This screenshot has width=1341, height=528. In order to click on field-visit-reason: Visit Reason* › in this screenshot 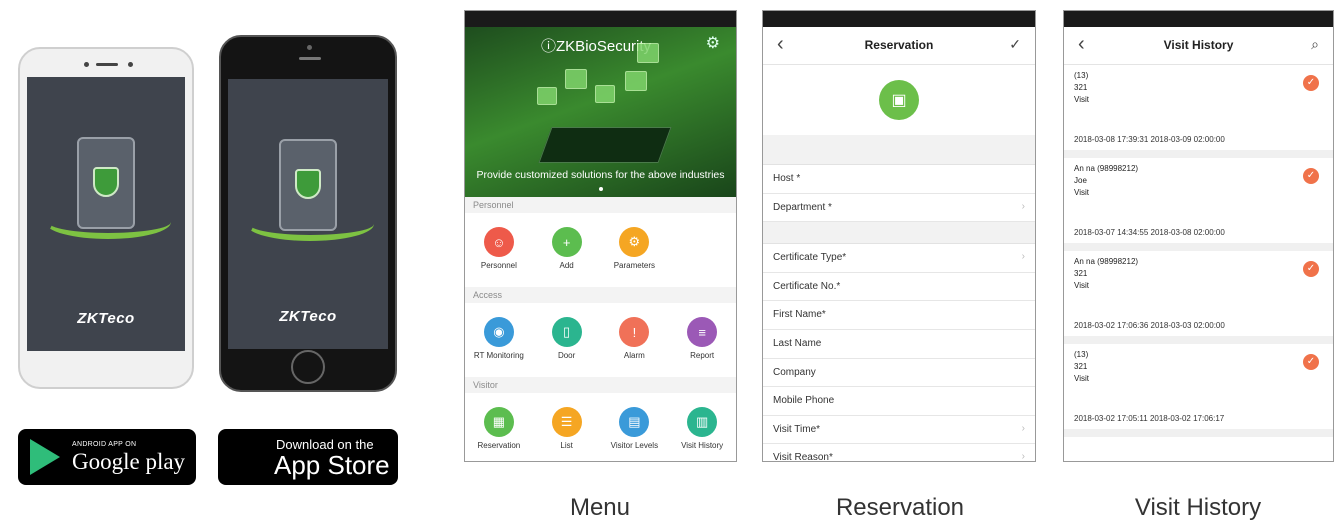, I will do `click(899, 453)`.